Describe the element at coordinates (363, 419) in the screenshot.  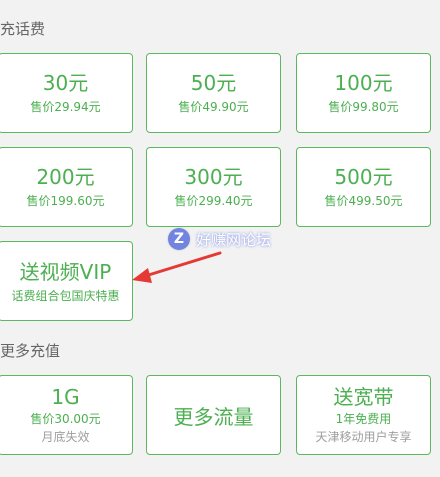
I see `broadband-line1: 1年免费用` at that location.